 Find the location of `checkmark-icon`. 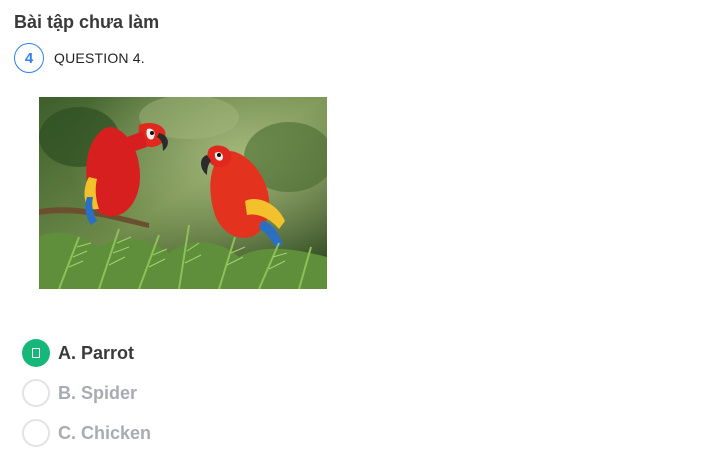

checkmark-icon is located at coordinates (36, 353).